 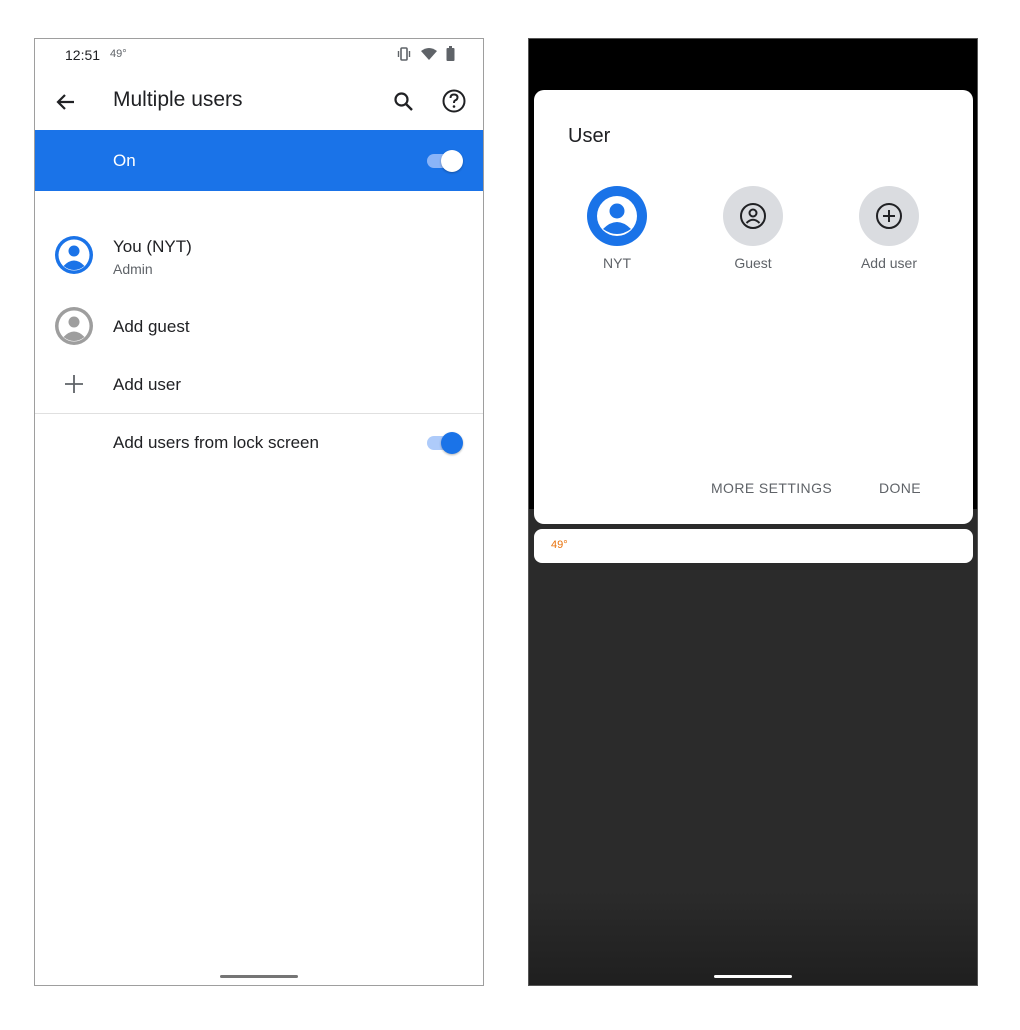 What do you see at coordinates (152, 246) in the screenshot?
I see `user-name: You (NYT)` at bounding box center [152, 246].